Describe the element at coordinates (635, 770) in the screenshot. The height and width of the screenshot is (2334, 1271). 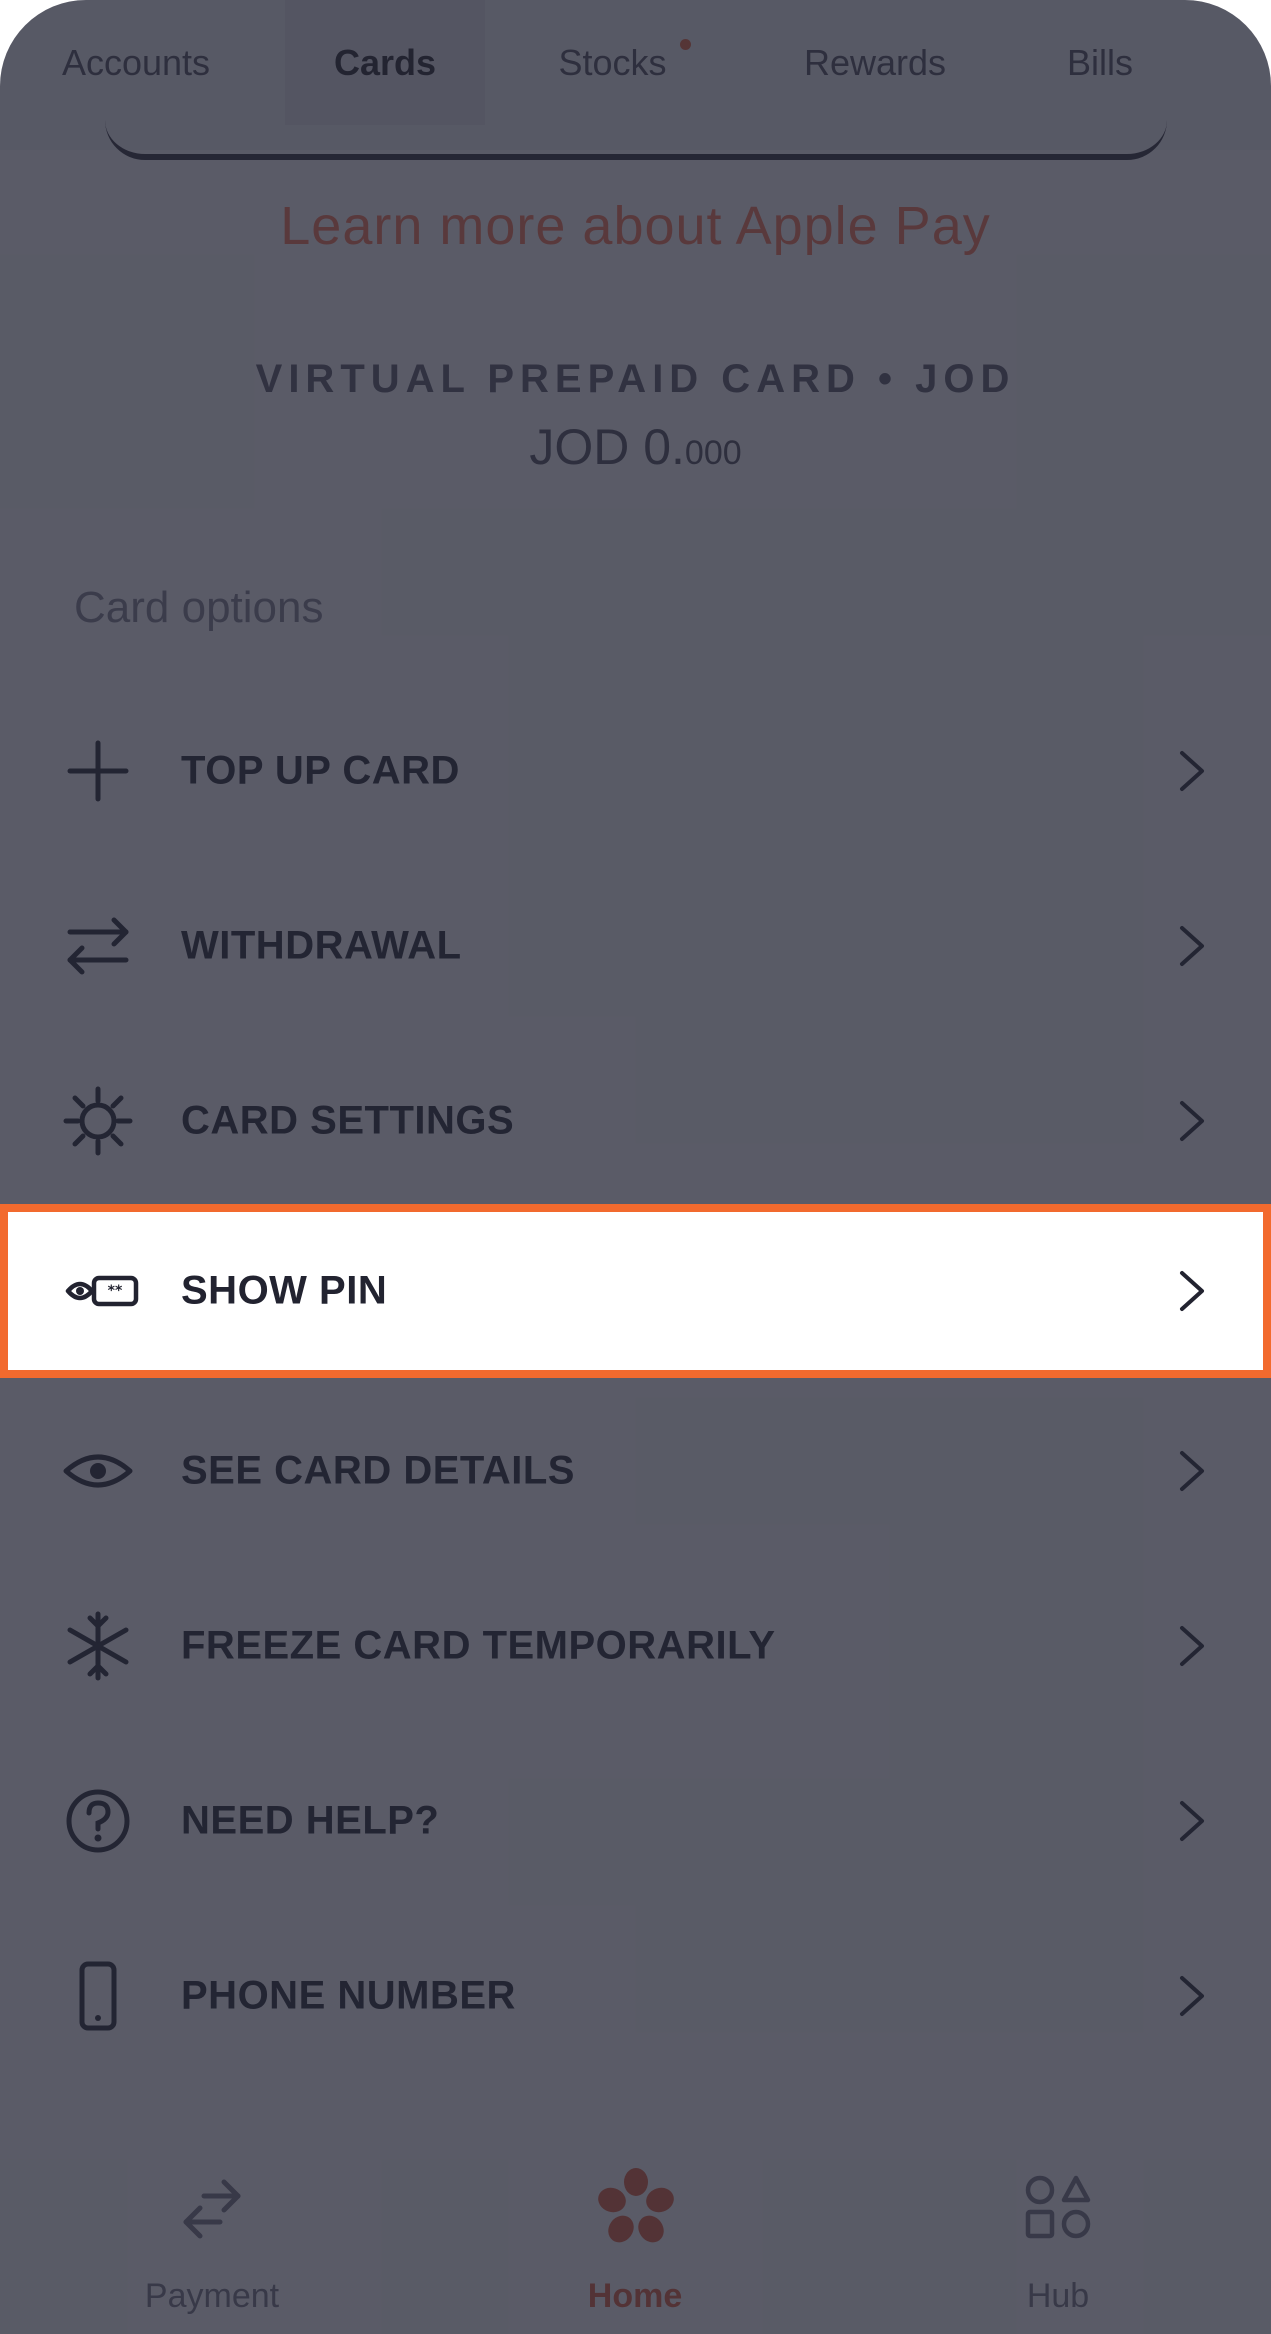
I see `option-top-up-card: TOP UP CARD` at that location.